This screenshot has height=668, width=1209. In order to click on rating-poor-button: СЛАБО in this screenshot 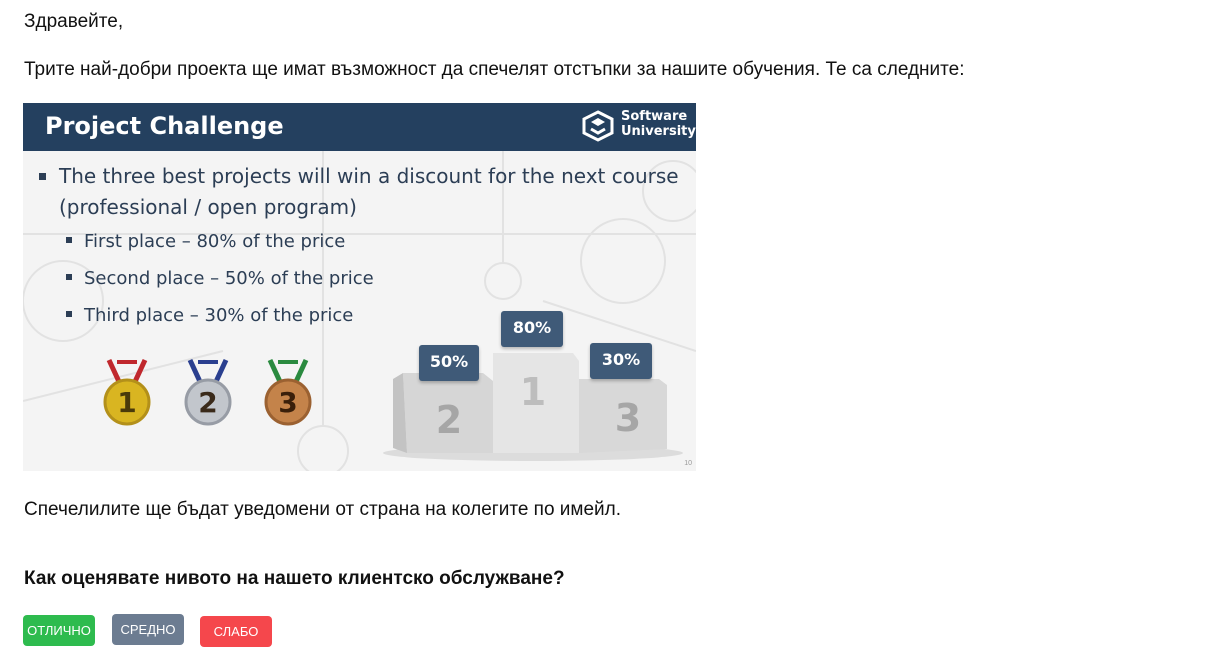, I will do `click(236, 631)`.